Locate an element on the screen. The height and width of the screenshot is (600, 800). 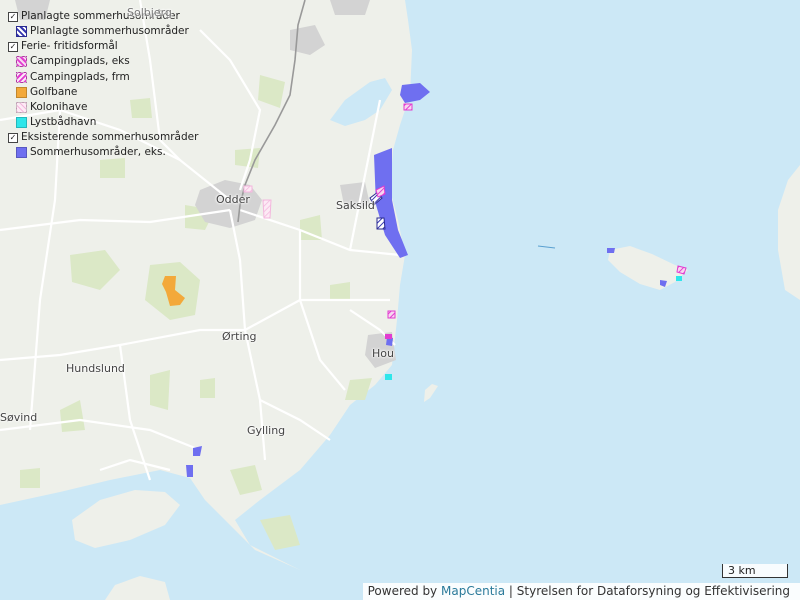
scale-bar: 3 km is located at coordinates (755, 571).